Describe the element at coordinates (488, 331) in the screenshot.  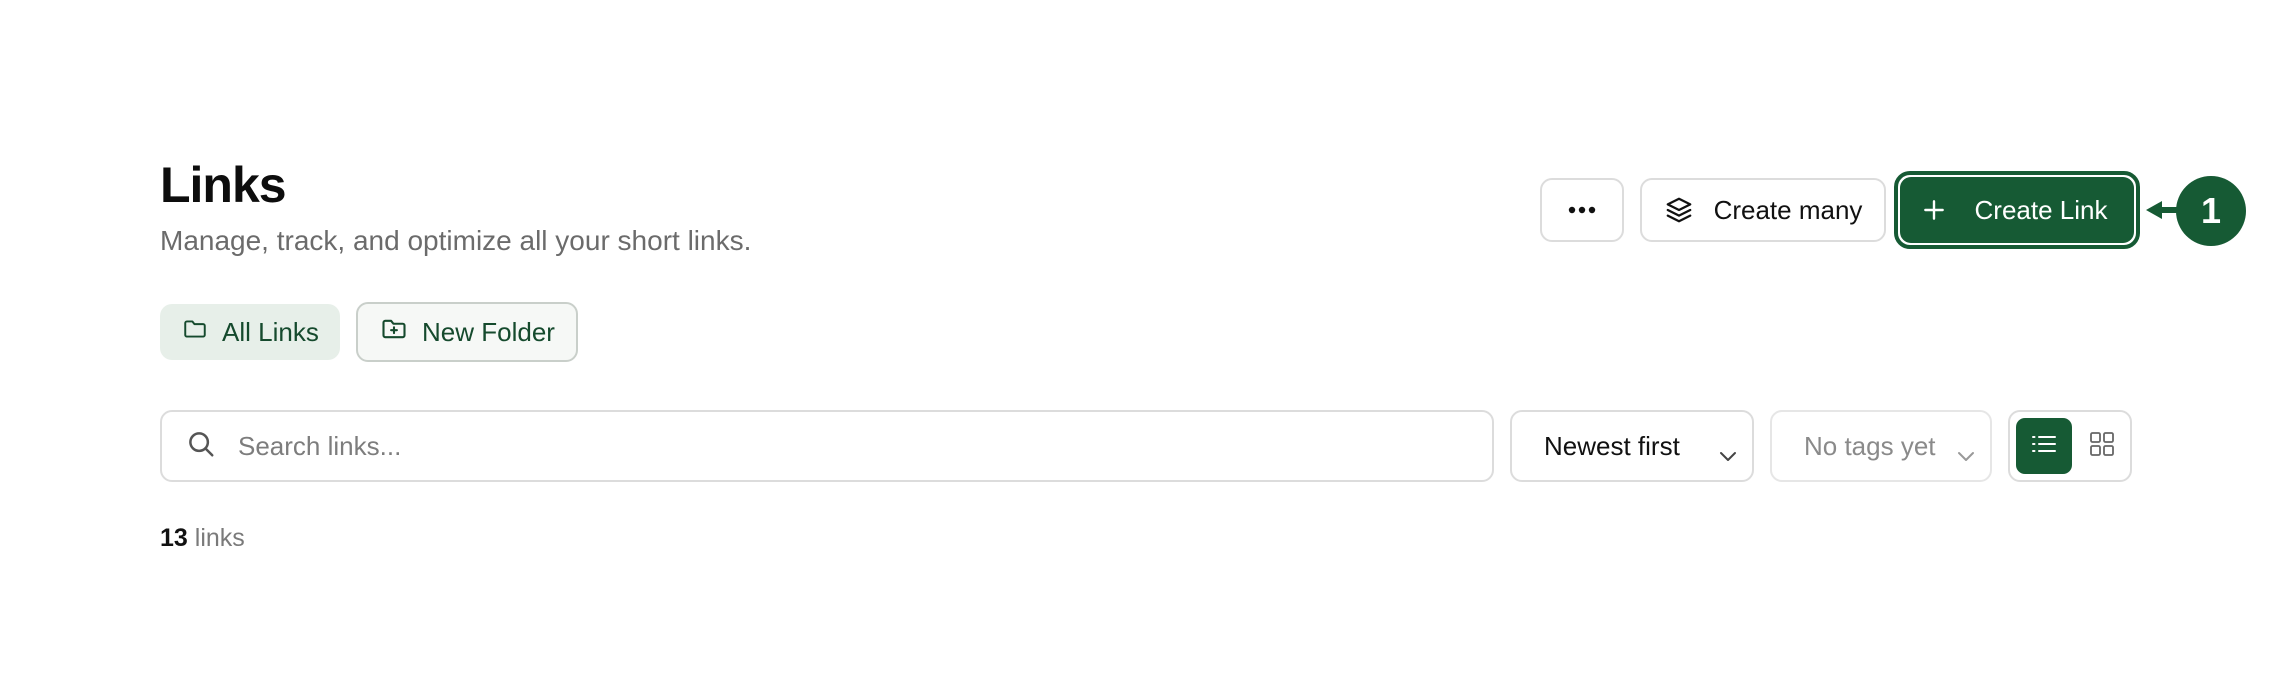
I see `new-folder-label: New Folder` at that location.